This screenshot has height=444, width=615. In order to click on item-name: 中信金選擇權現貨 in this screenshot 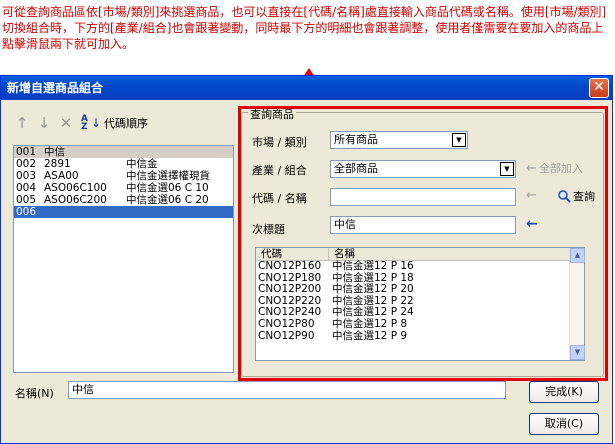, I will do `click(168, 176)`.